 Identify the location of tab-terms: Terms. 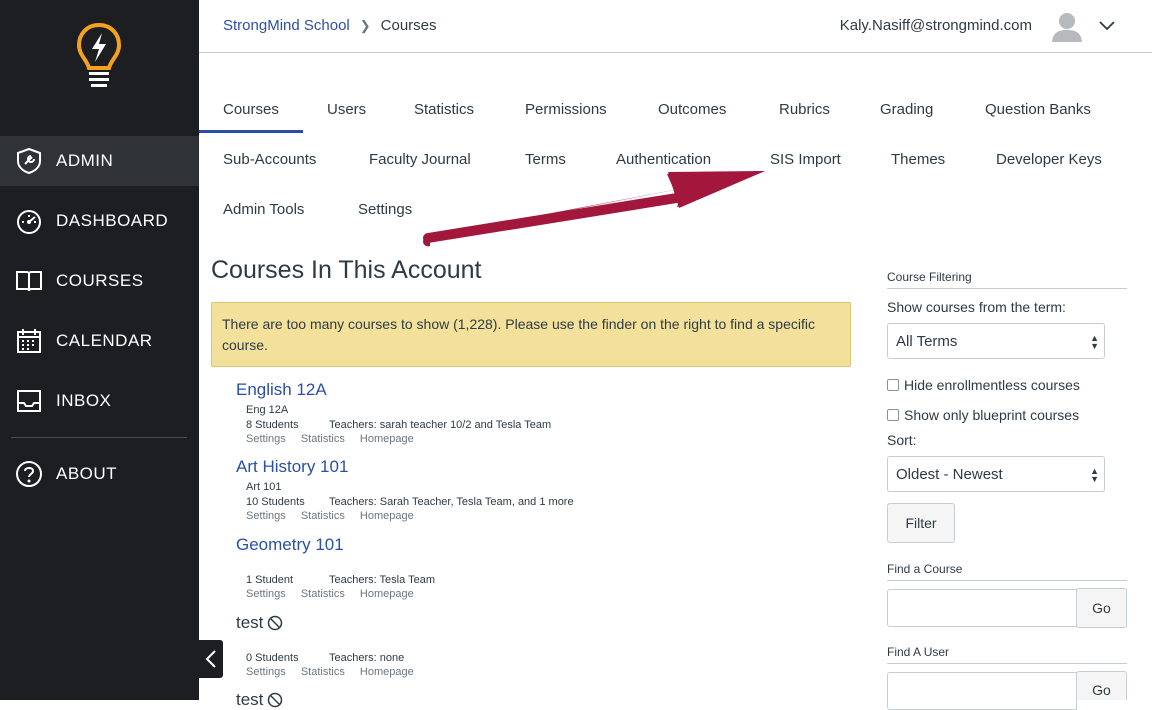
(545, 166).